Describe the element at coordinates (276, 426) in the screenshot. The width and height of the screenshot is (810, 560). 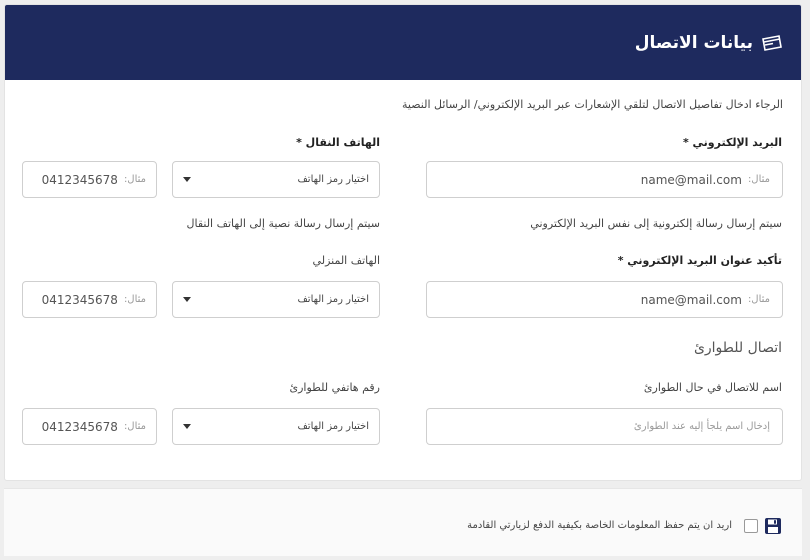
I see `emergency-phone-code-select: اختيار رمز الهاتف` at that location.